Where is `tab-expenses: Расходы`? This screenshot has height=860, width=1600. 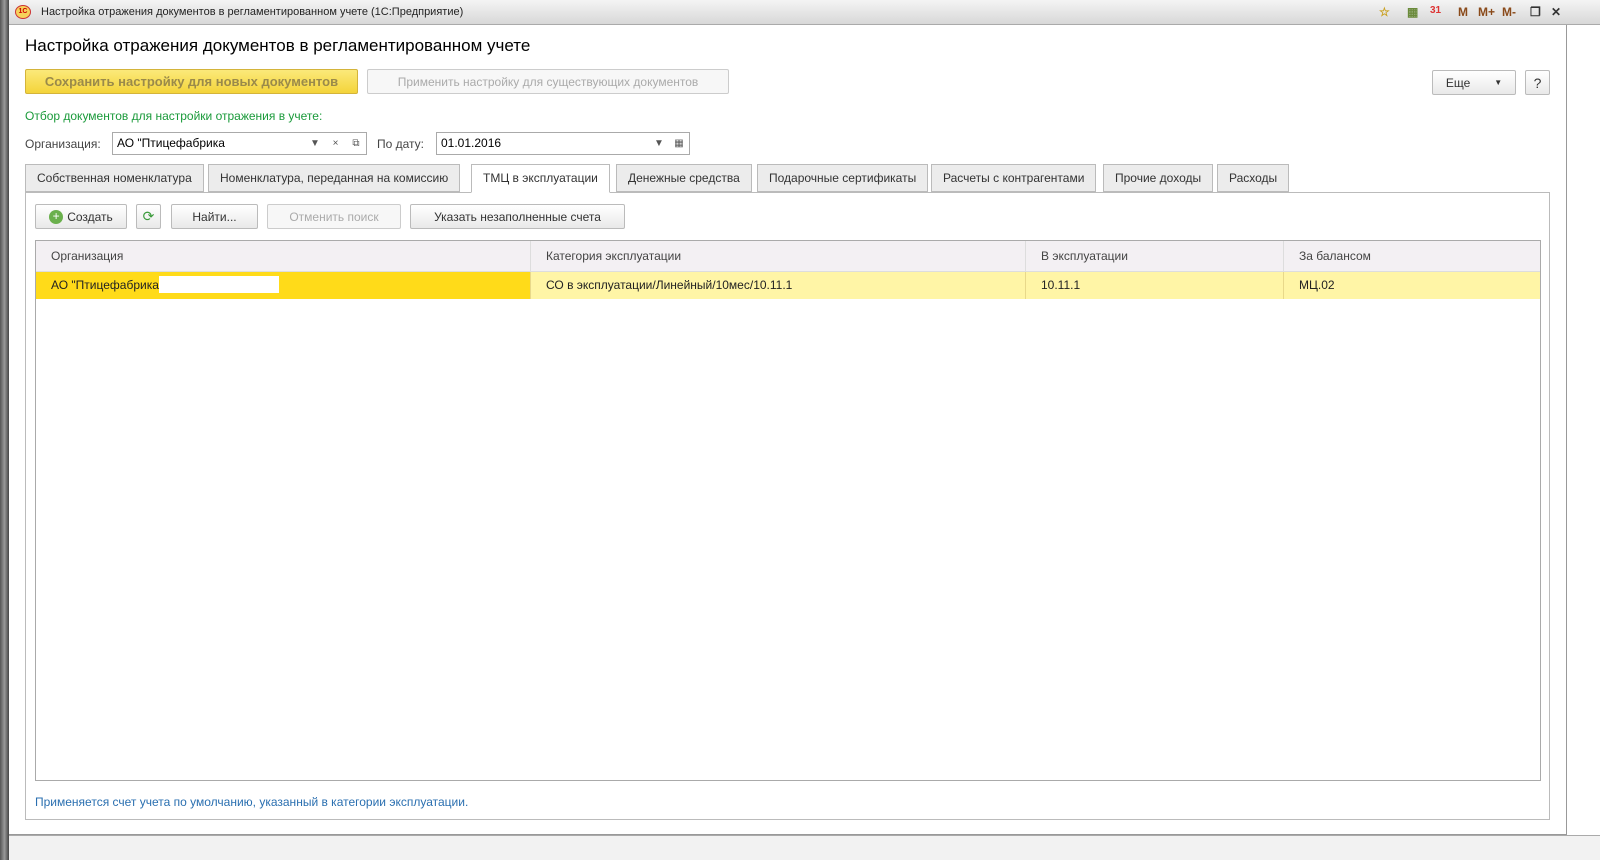
tab-expenses: Расходы is located at coordinates (1253, 178).